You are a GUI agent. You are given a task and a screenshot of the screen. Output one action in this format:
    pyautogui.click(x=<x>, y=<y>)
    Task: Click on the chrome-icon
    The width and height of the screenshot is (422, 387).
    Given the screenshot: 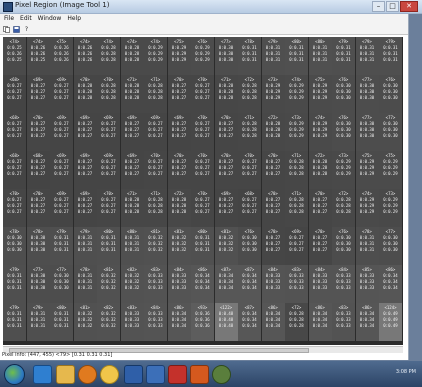 What is the action you would take?
    pyautogui.click(x=109, y=374)
    